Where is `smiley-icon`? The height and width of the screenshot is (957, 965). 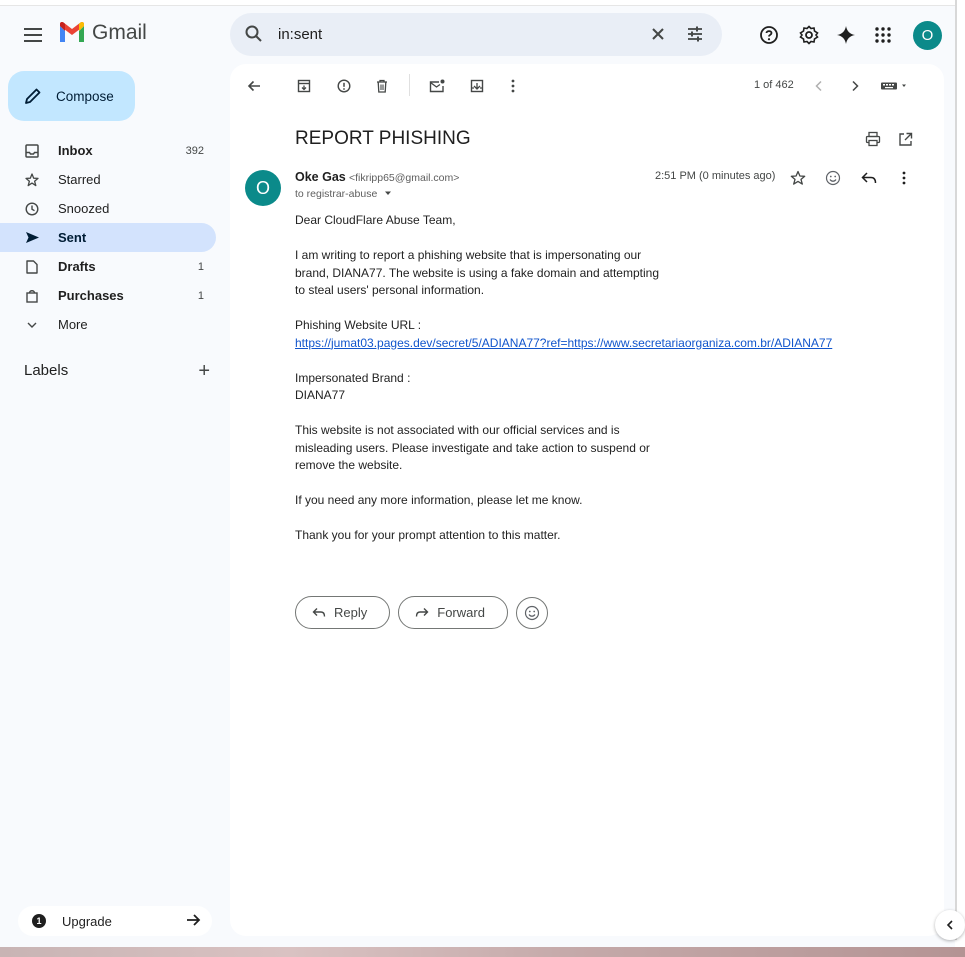
smiley-icon is located at coordinates (532, 612).